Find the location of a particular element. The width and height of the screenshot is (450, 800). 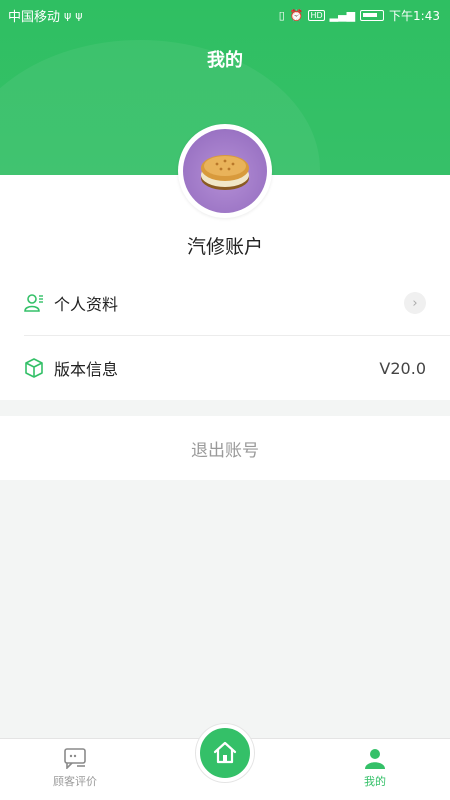

chevron-right-icon: › is located at coordinates (415, 303).